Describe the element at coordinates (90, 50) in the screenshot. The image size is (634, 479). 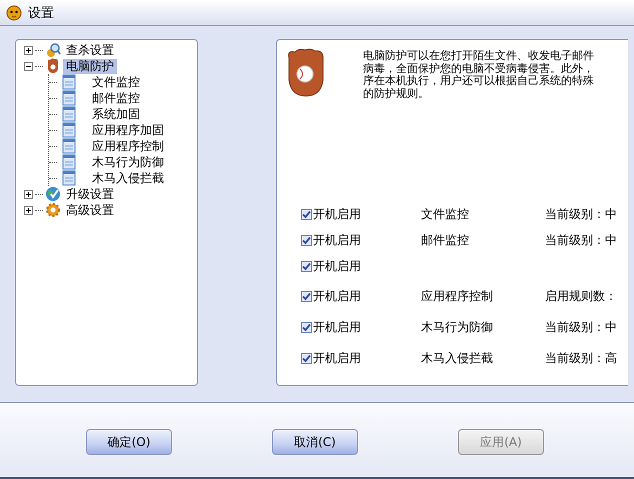
I see `tree-item: 查杀设置` at that location.